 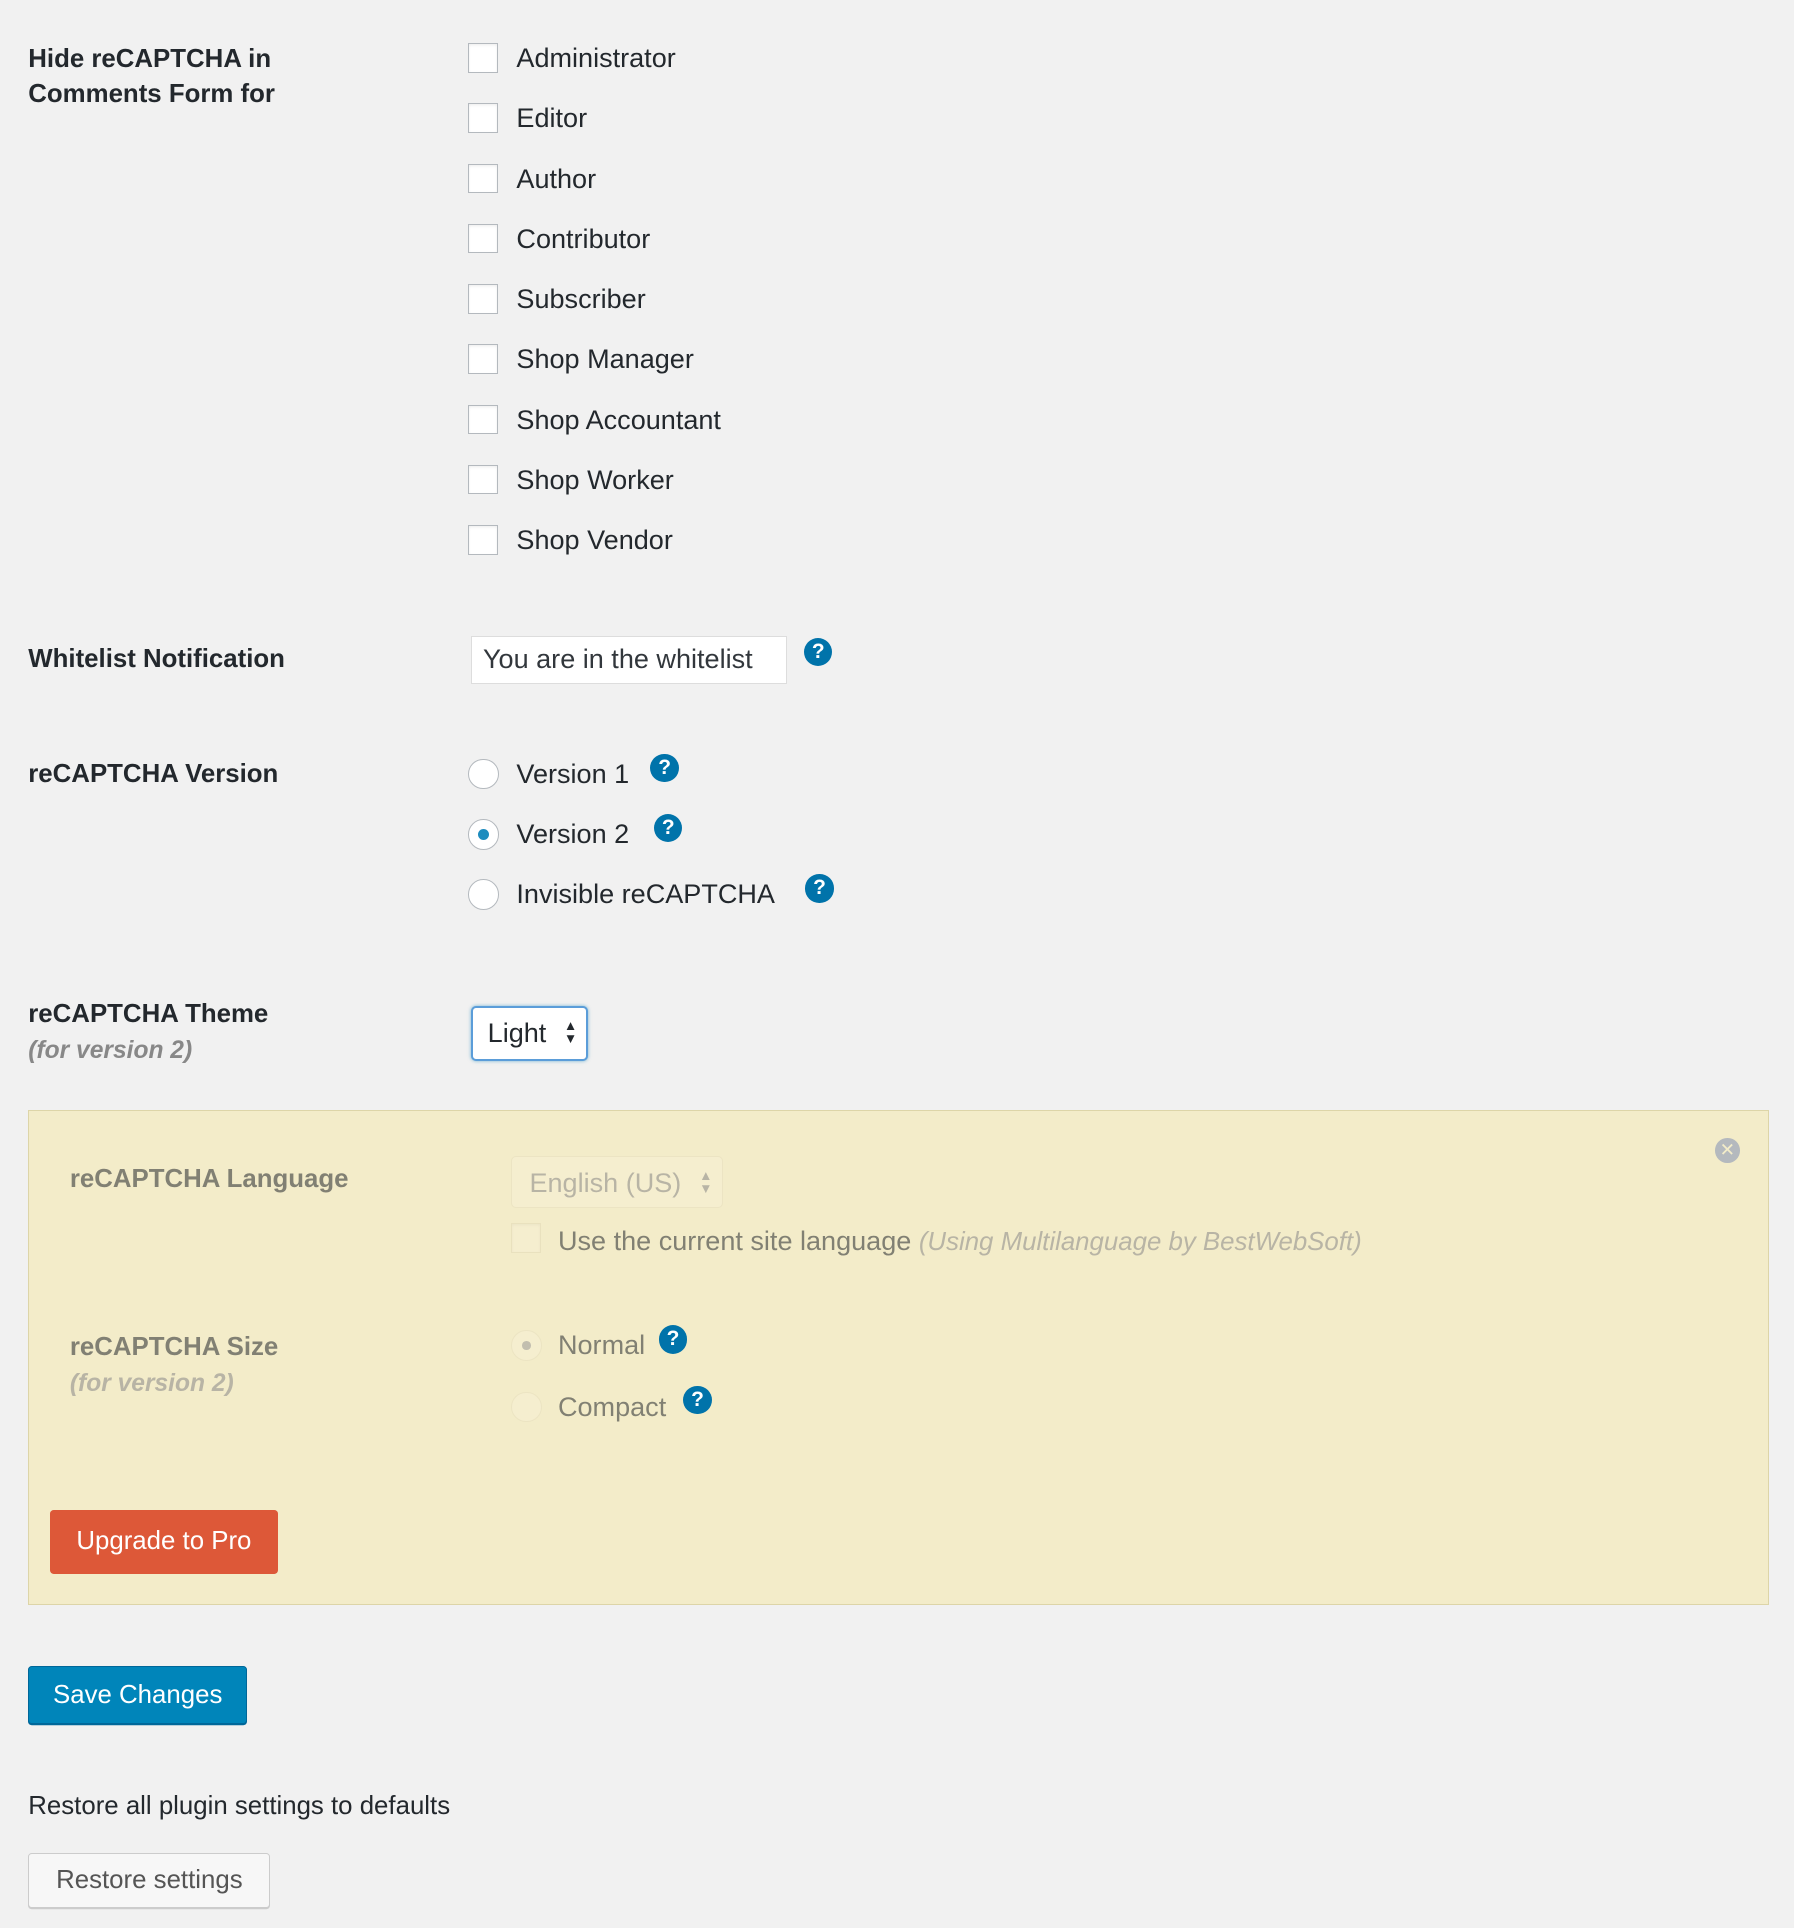 I want to click on upgrade-to-pro-button: Upgrade to Pro, so click(x=164, y=1541).